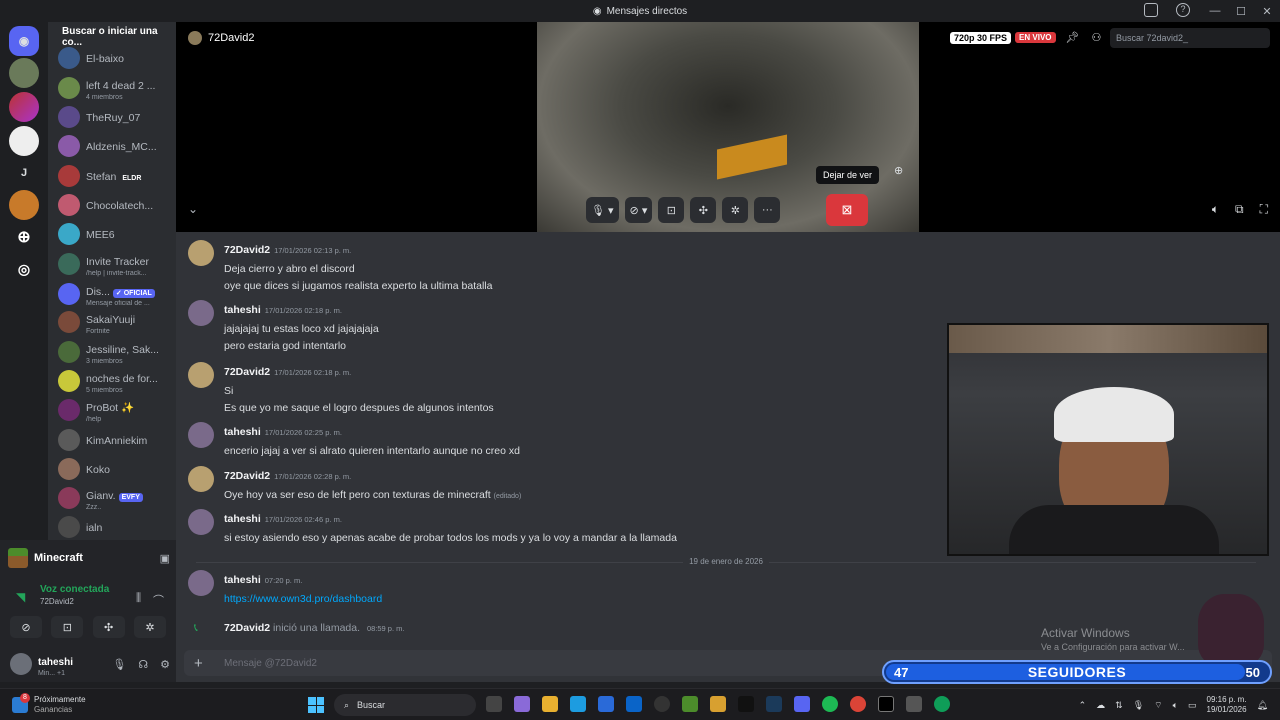 Image resolution: width=1280 pixels, height=720 pixels. Describe the element at coordinates (1264, 209) in the screenshot. I see `fullscreen-icon: ⛶` at that location.